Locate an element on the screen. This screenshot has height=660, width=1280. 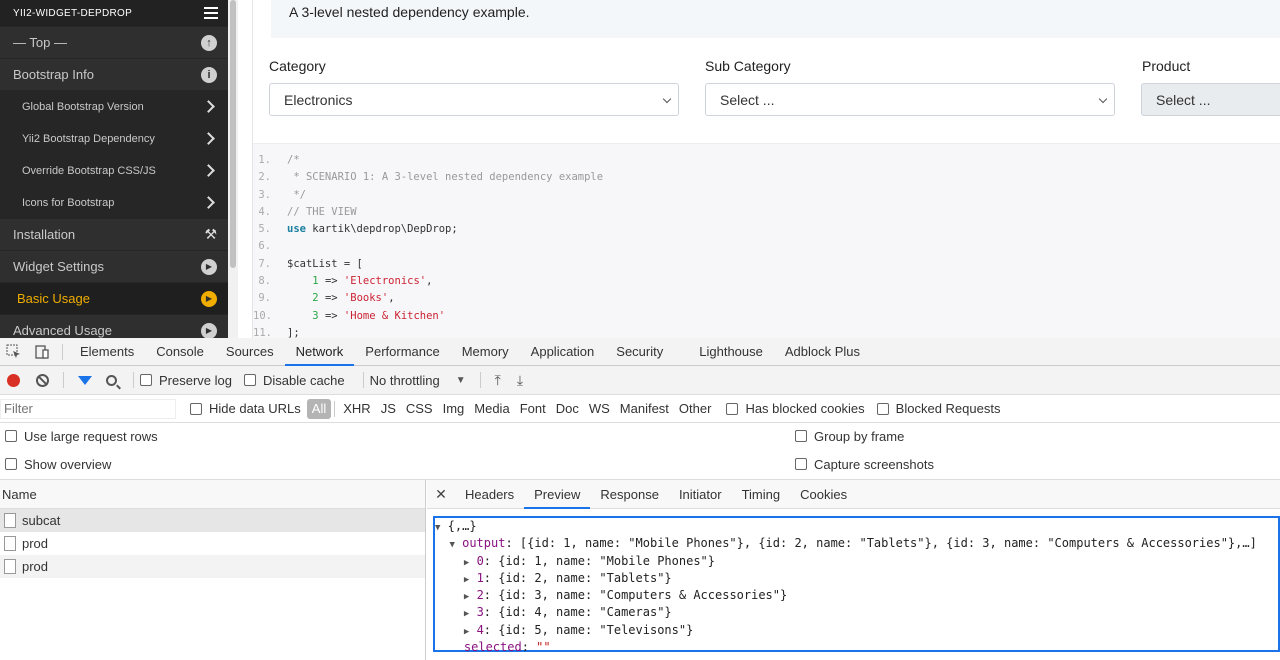
blocked-requests-checkbox is located at coordinates (882, 408).